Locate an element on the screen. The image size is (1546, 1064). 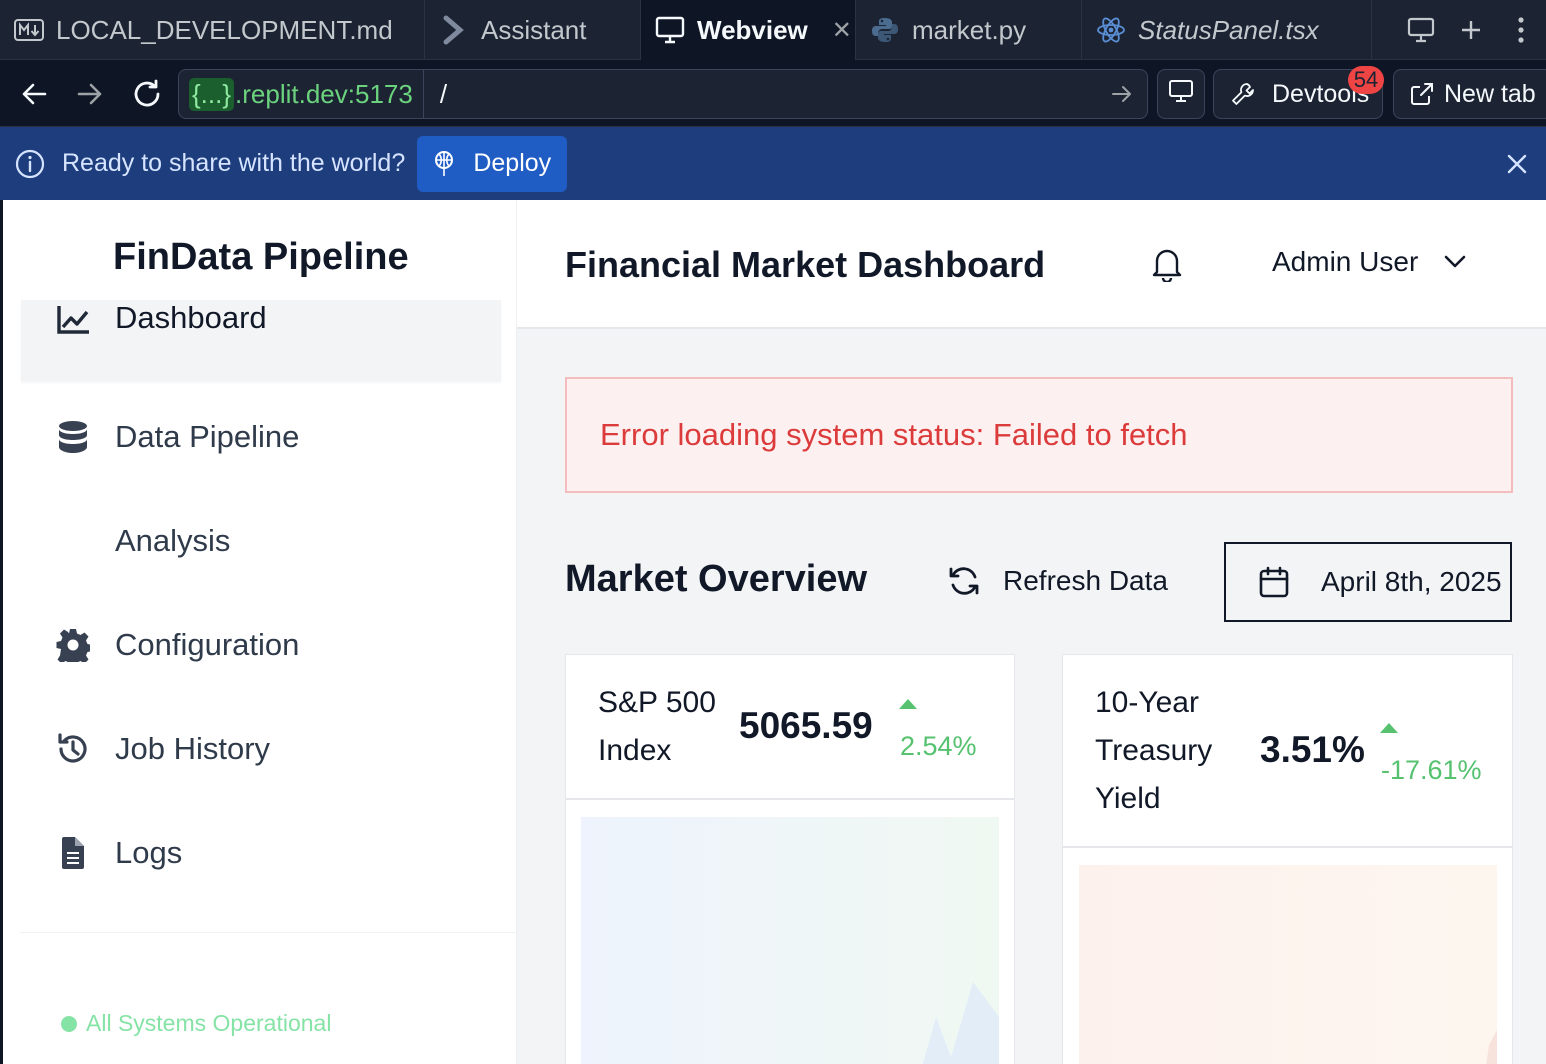
markdown-icon is located at coordinates (29, 30).